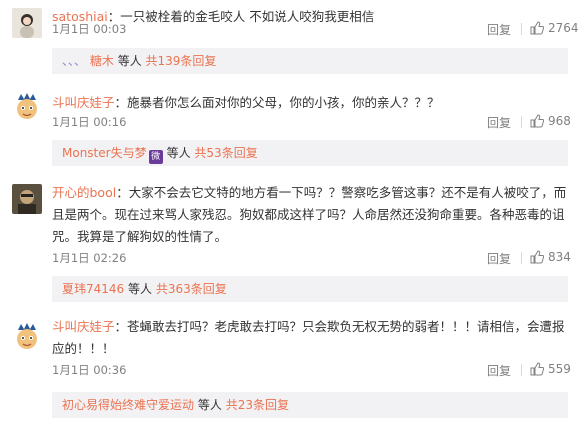  What do you see at coordinates (155, 157) in the screenshot?
I see `member-badge-icon: 微` at bounding box center [155, 157].